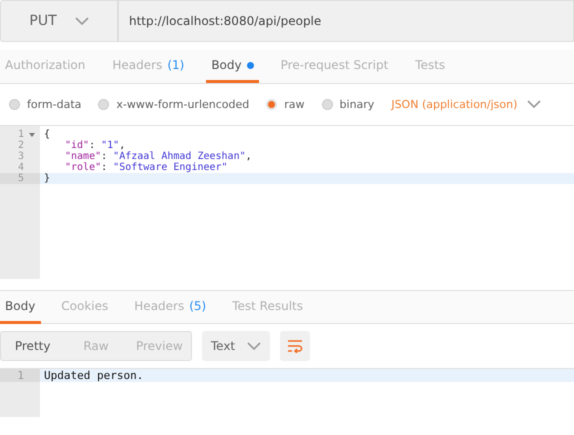 The height and width of the screenshot is (435, 574). What do you see at coordinates (170, 307) in the screenshot?
I see `tab: Headers (5)` at bounding box center [170, 307].